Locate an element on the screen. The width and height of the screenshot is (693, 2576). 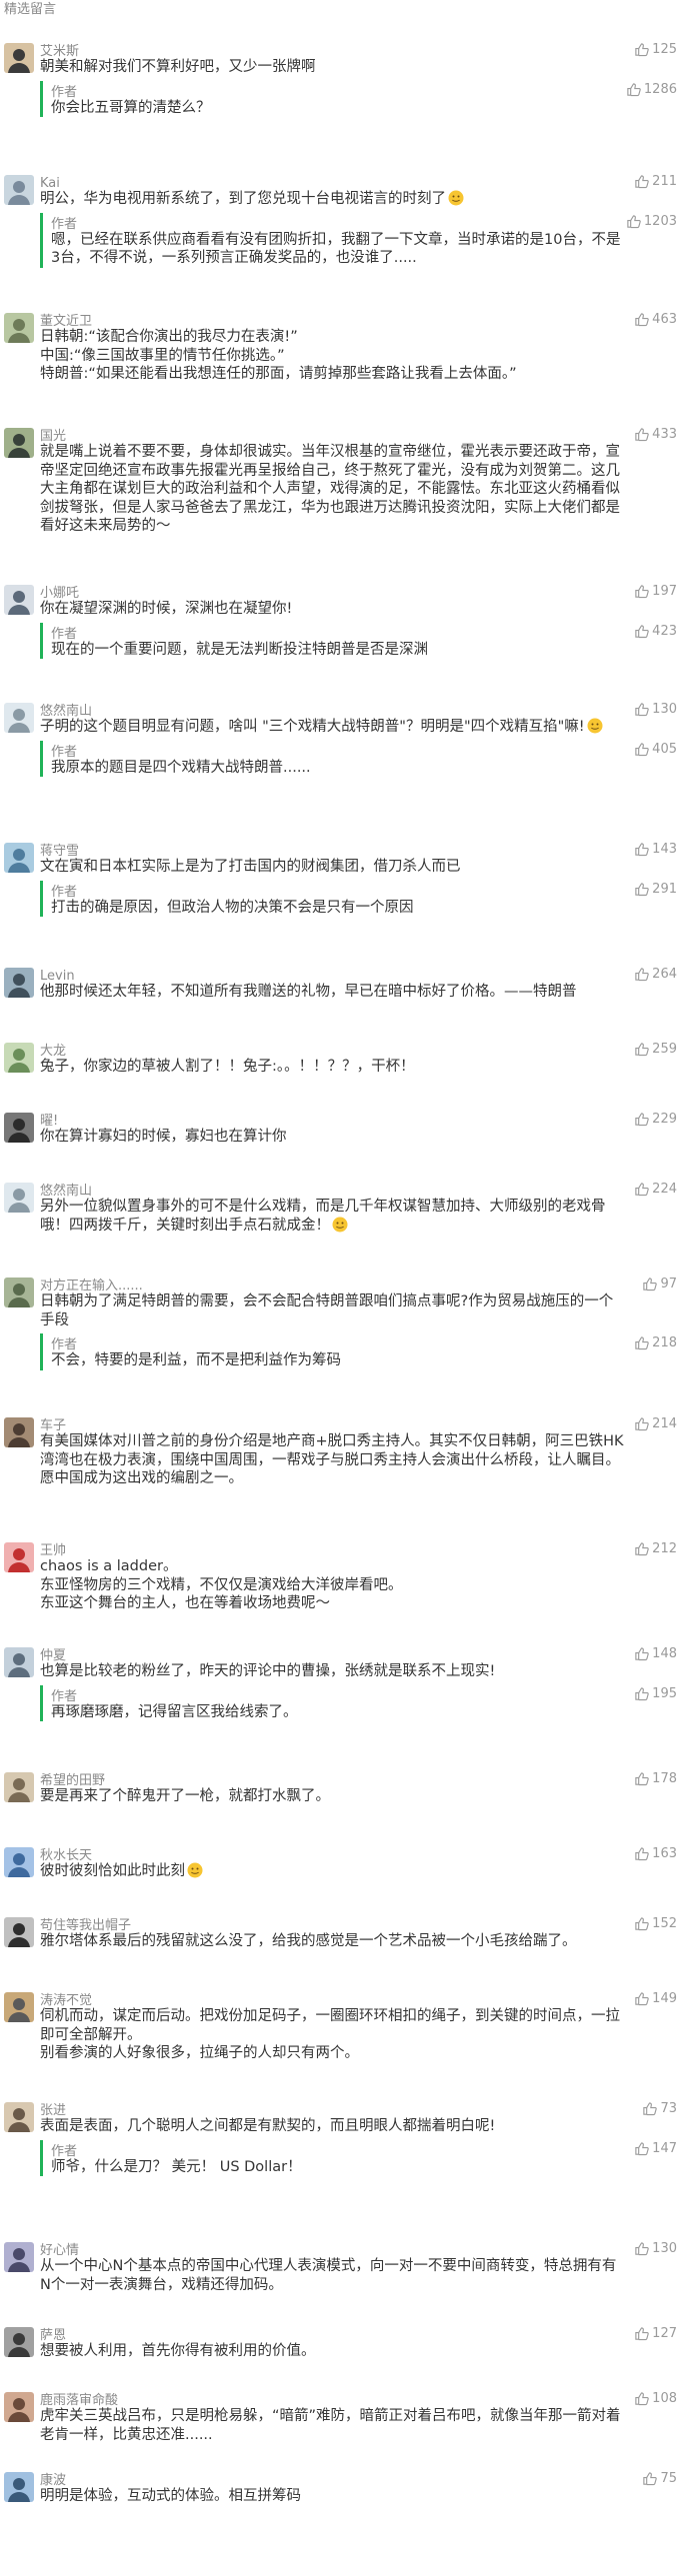
like-button: 73 is located at coordinates (659, 2108).